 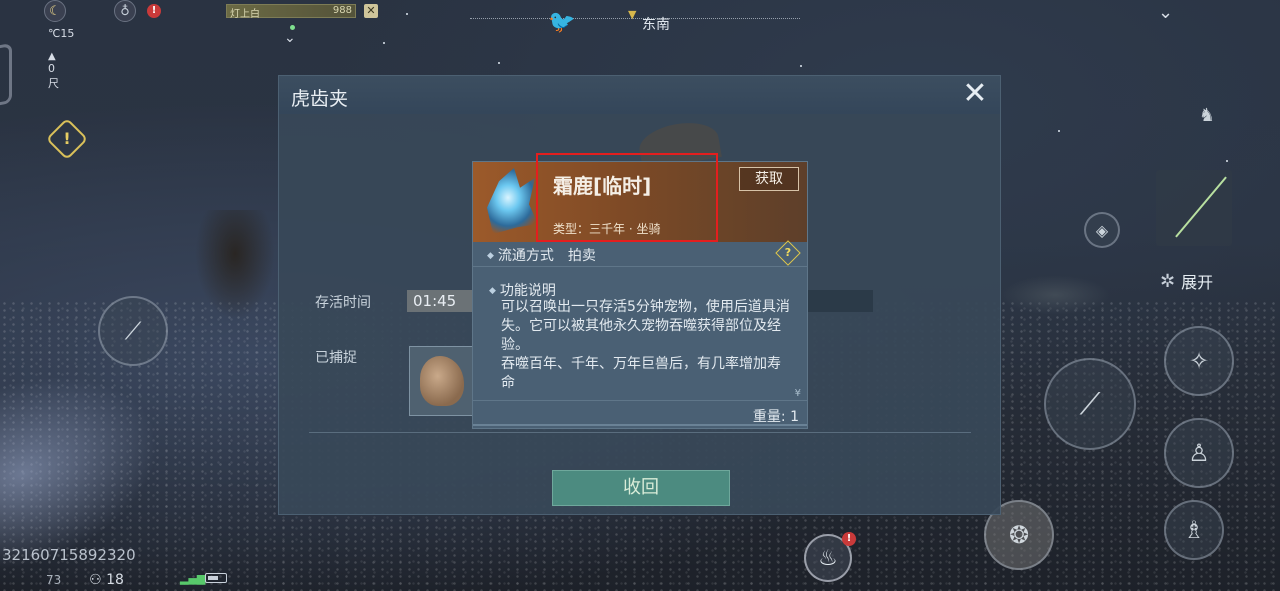 What do you see at coordinates (55, 11) in the screenshot?
I see `moon-icon: ☾` at bounding box center [55, 11].